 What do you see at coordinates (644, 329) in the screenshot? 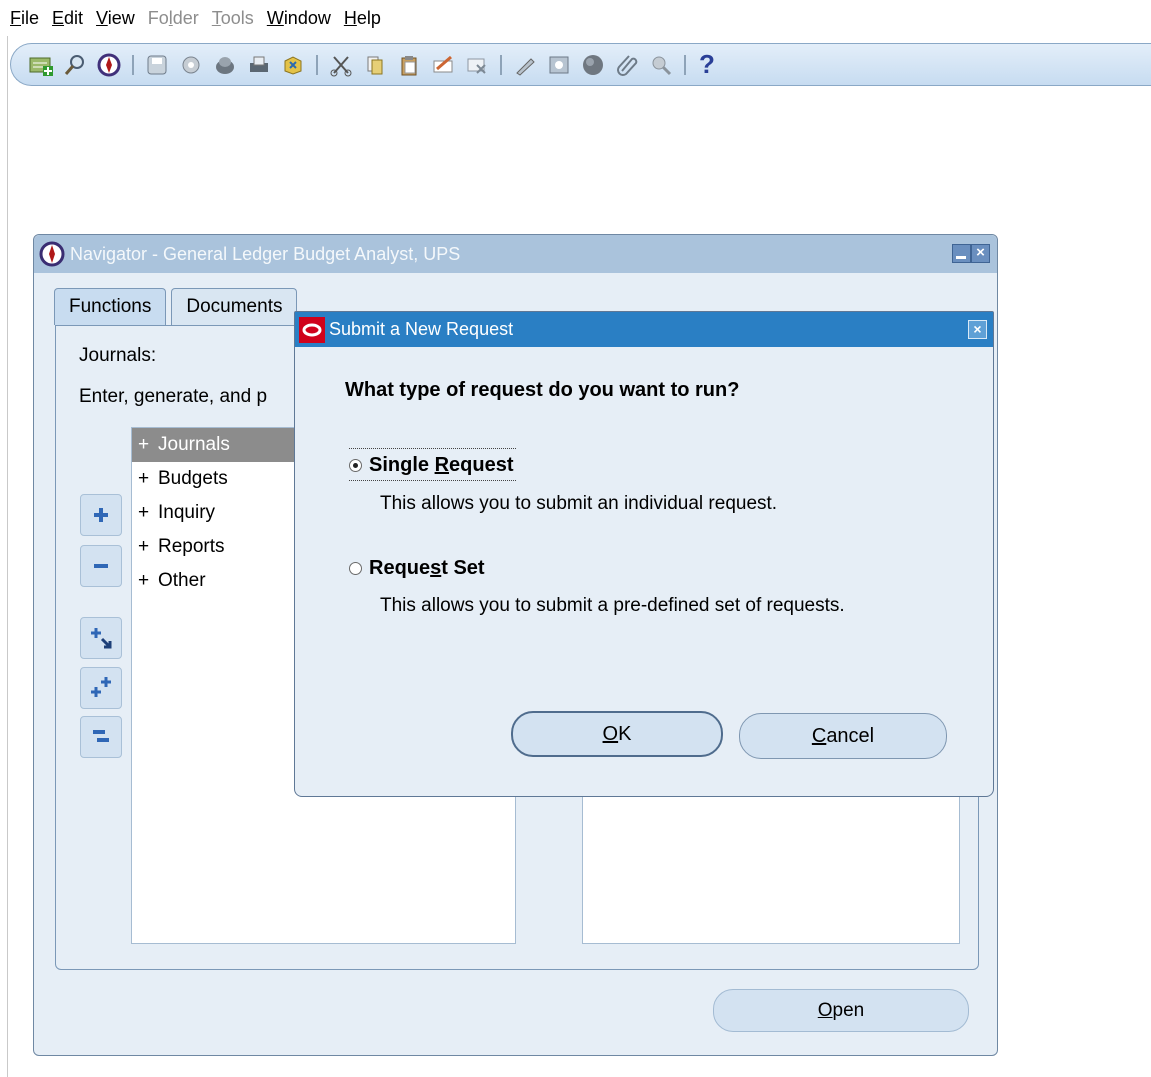
I see `dialog-titlebar: Submit a New Request ×` at bounding box center [644, 329].